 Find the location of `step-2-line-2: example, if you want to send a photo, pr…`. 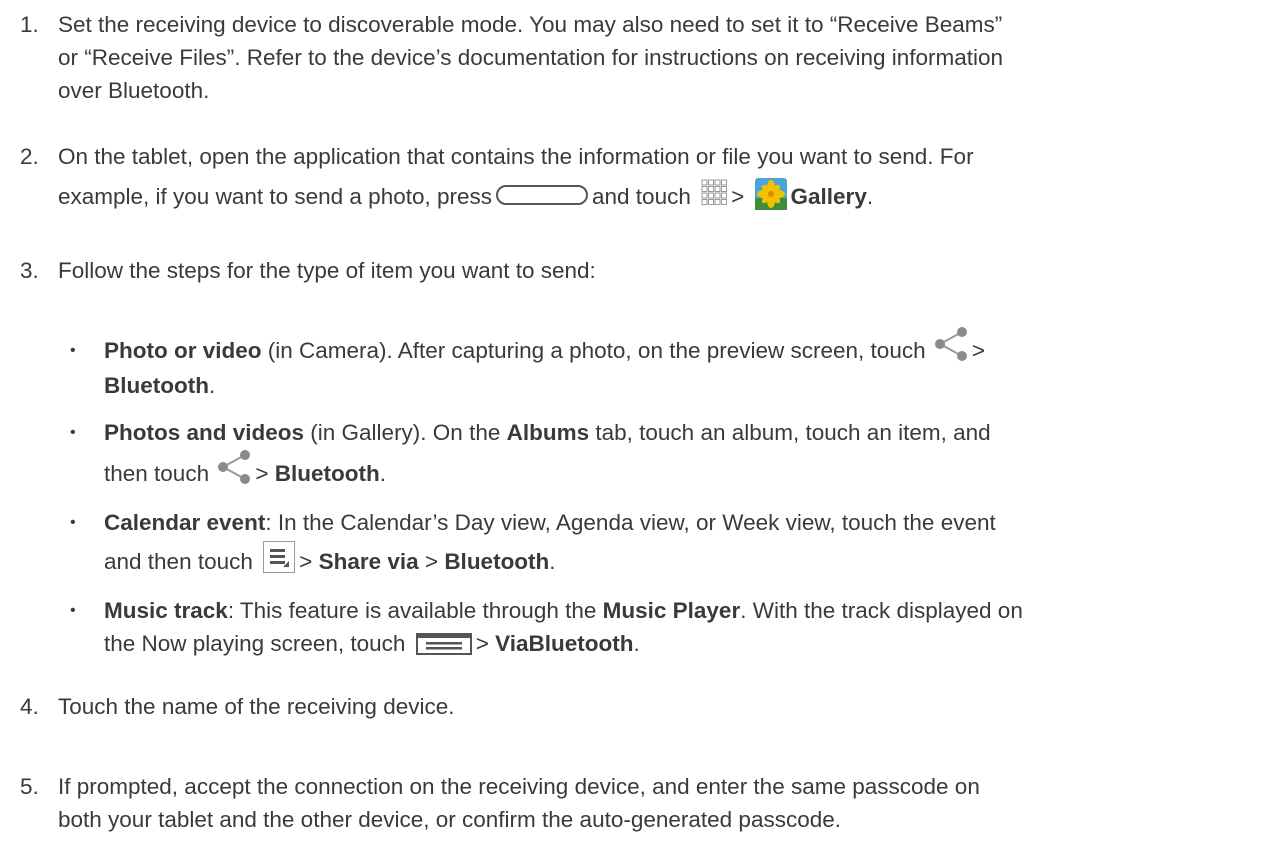

step-2-line-2: example, if you want to send a photo, pr… is located at coordinates (658, 196).